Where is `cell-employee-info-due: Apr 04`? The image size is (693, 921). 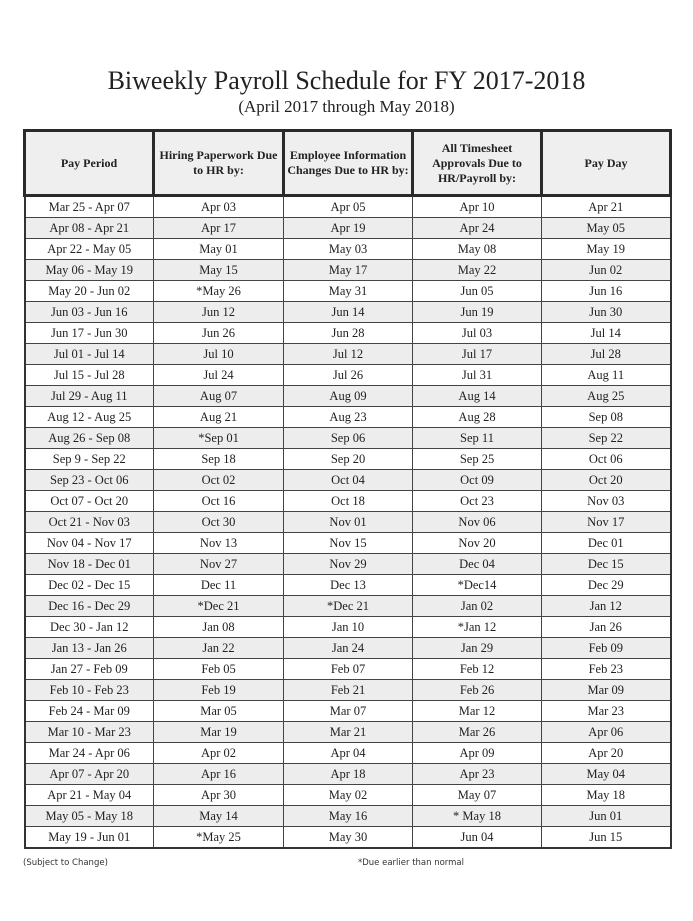 cell-employee-info-due: Apr 04 is located at coordinates (348, 753).